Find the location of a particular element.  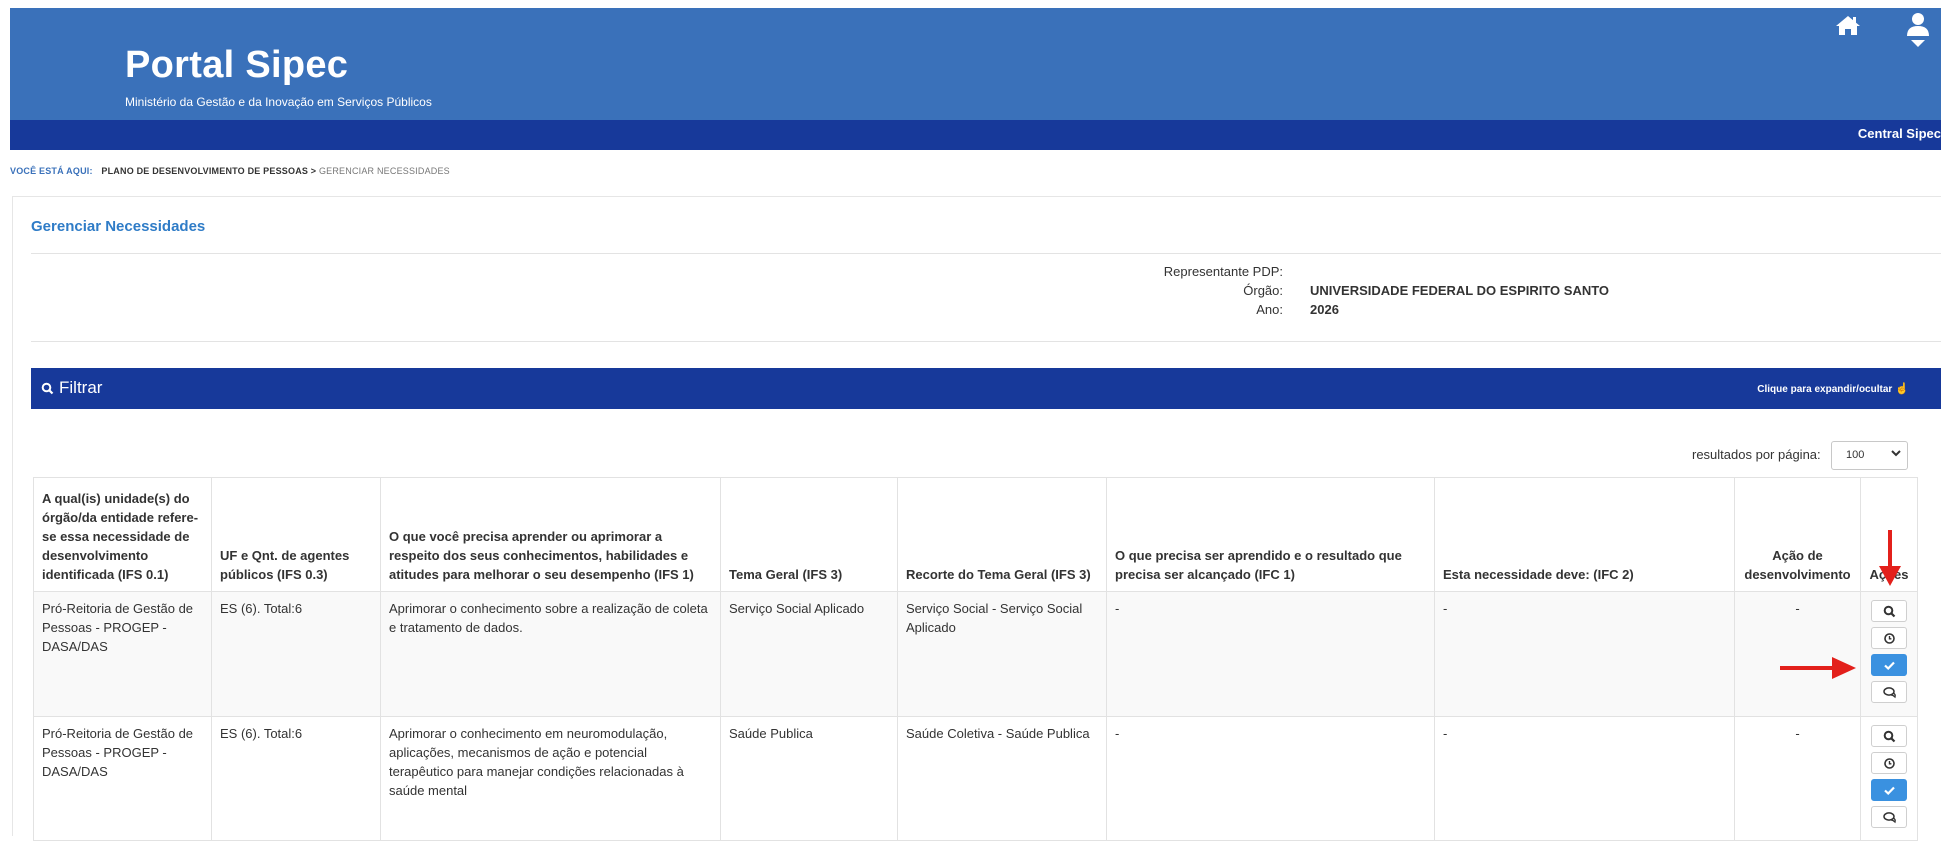

orgao-label: Órgão: is located at coordinates (1263, 290).